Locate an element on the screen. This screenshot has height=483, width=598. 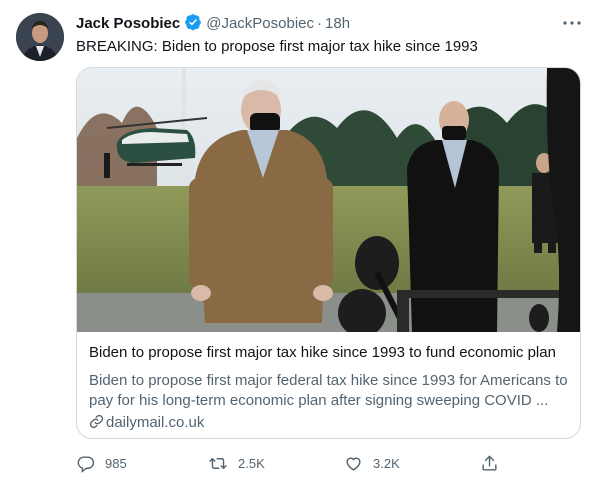
reply-count: 985 is located at coordinates (116, 463).